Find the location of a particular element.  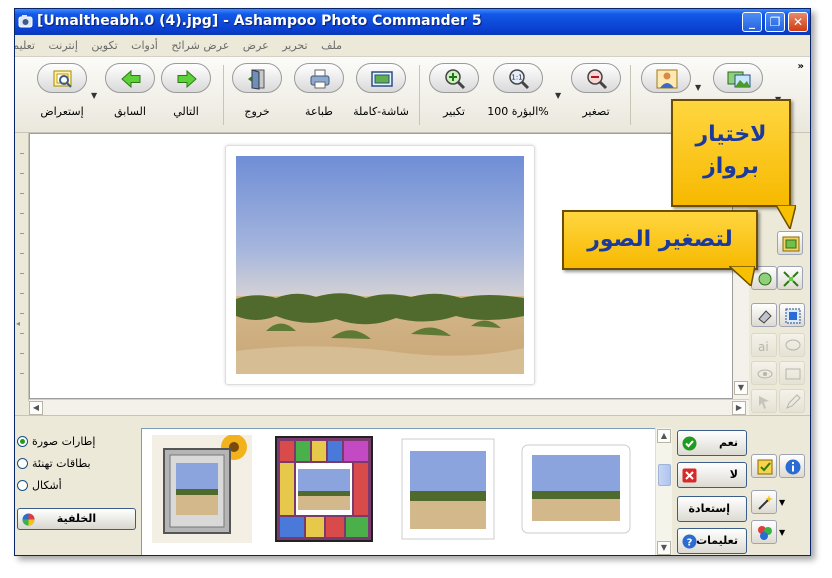

select-rectangle-icon is located at coordinates (793, 316).